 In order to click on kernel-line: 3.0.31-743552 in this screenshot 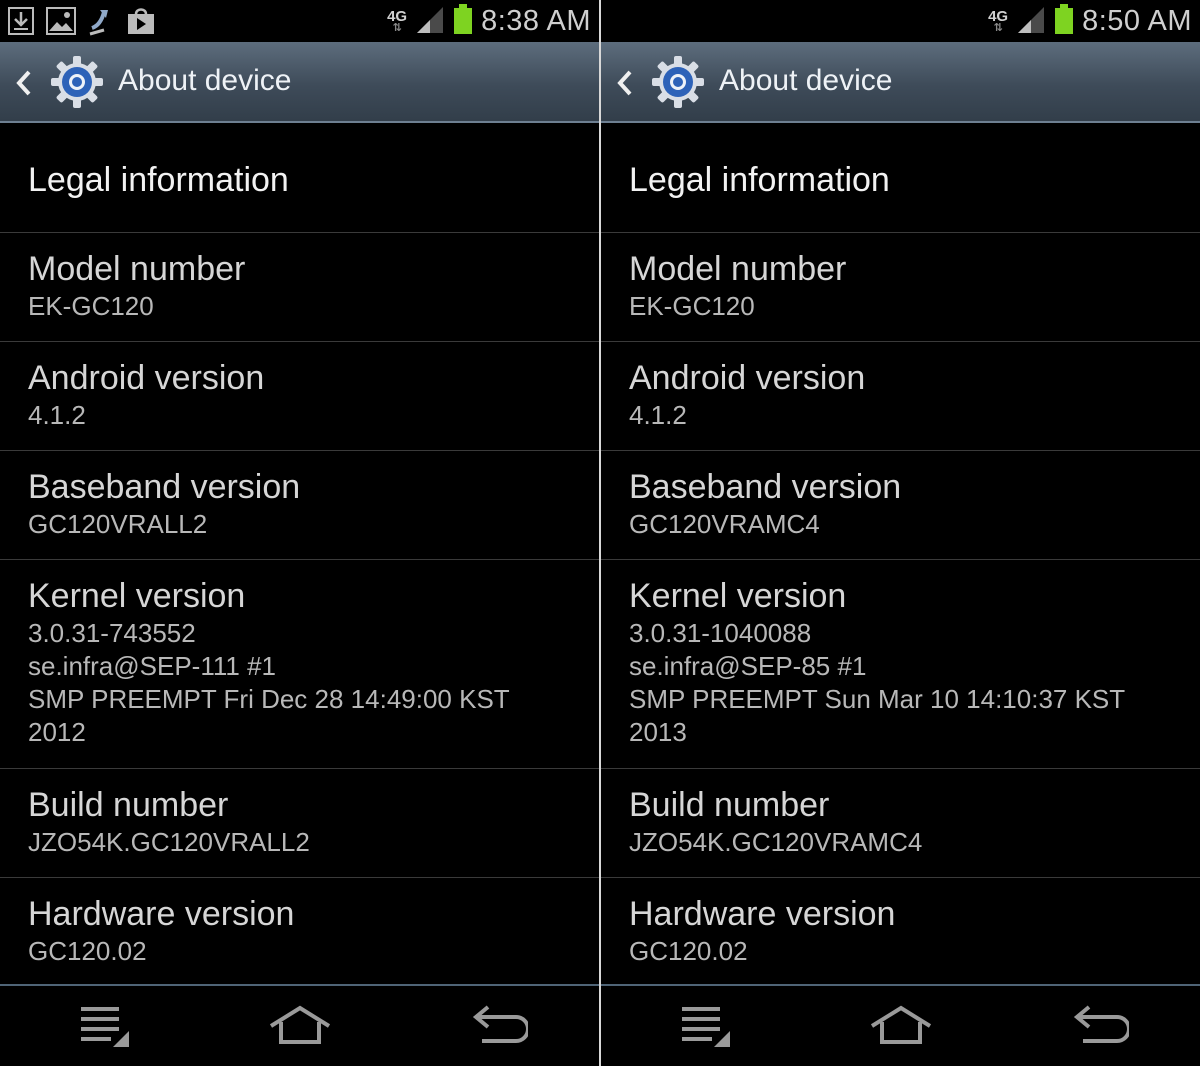, I will do `click(112, 633)`.